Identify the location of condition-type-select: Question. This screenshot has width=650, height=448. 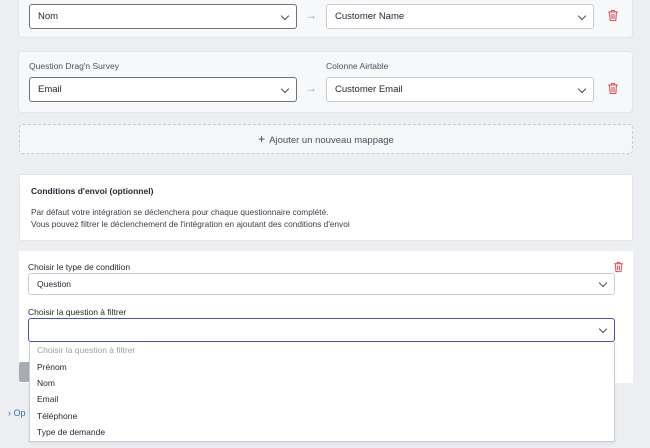
(321, 284).